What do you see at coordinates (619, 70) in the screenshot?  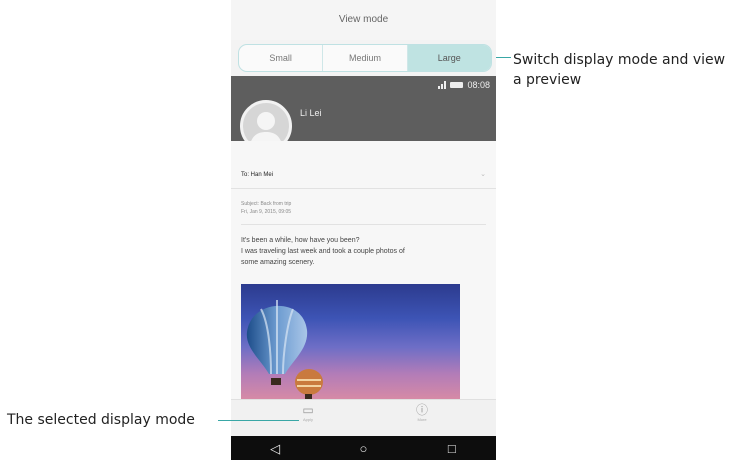 I see `callout-switch-mode: Switch display mode and view a preview` at bounding box center [619, 70].